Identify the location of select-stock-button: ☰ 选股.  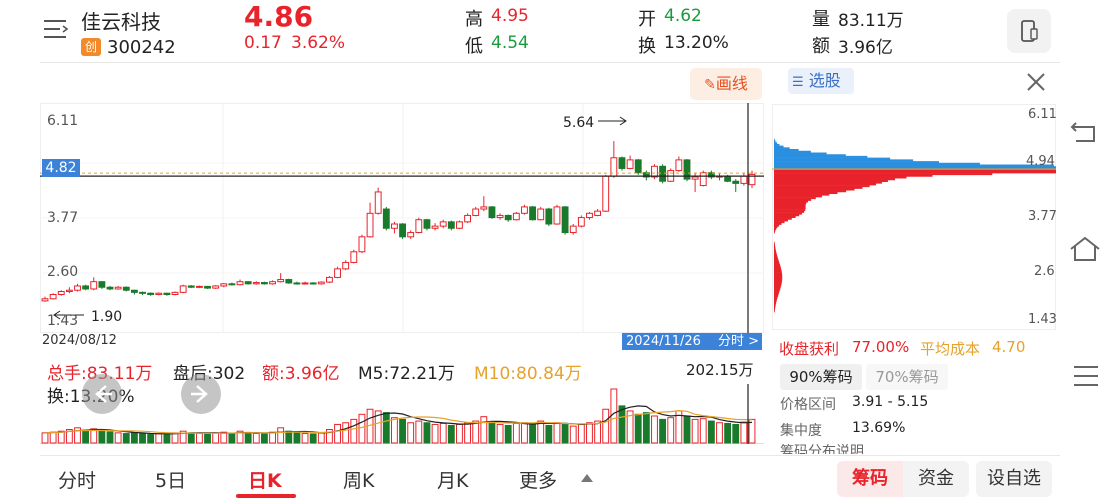
(821, 81).